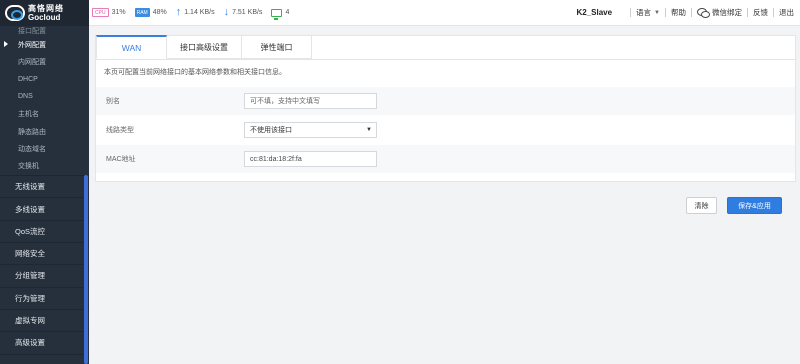  What do you see at coordinates (44, 321) in the screenshot?
I see `sidebar-item-vpn: 虚拟专网` at bounding box center [44, 321].